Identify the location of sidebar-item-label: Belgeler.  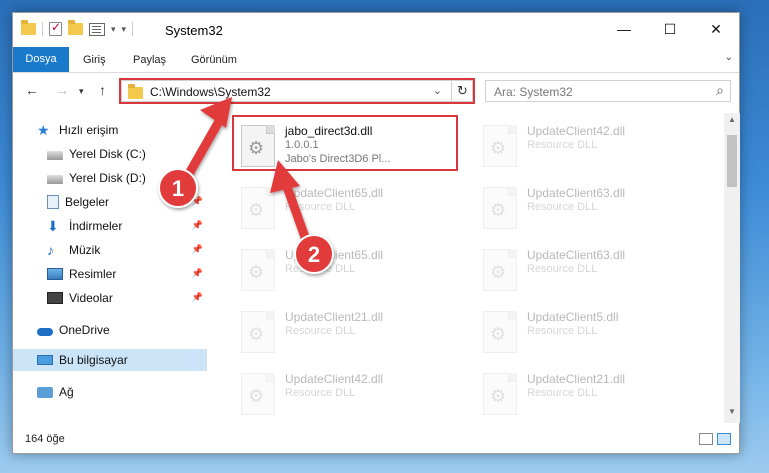
(87, 202).